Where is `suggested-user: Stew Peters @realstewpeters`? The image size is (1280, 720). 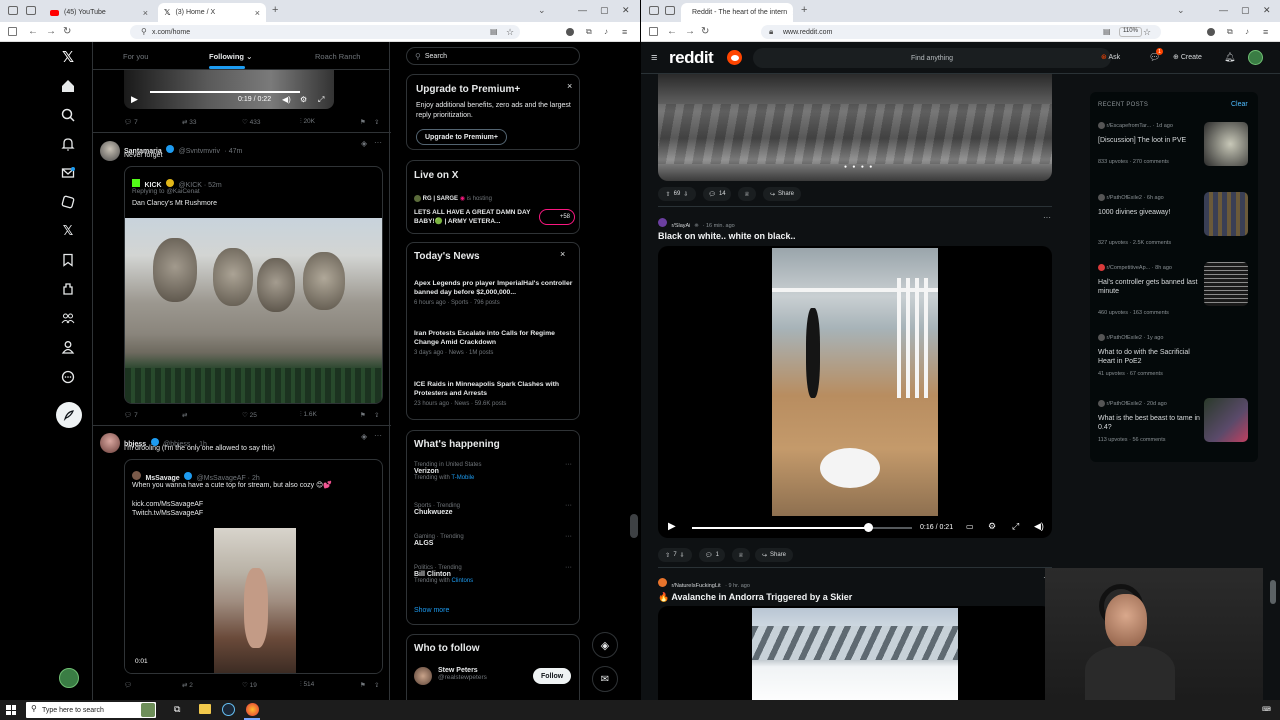 suggested-user: Stew Peters @realstewpeters is located at coordinates (462, 674).